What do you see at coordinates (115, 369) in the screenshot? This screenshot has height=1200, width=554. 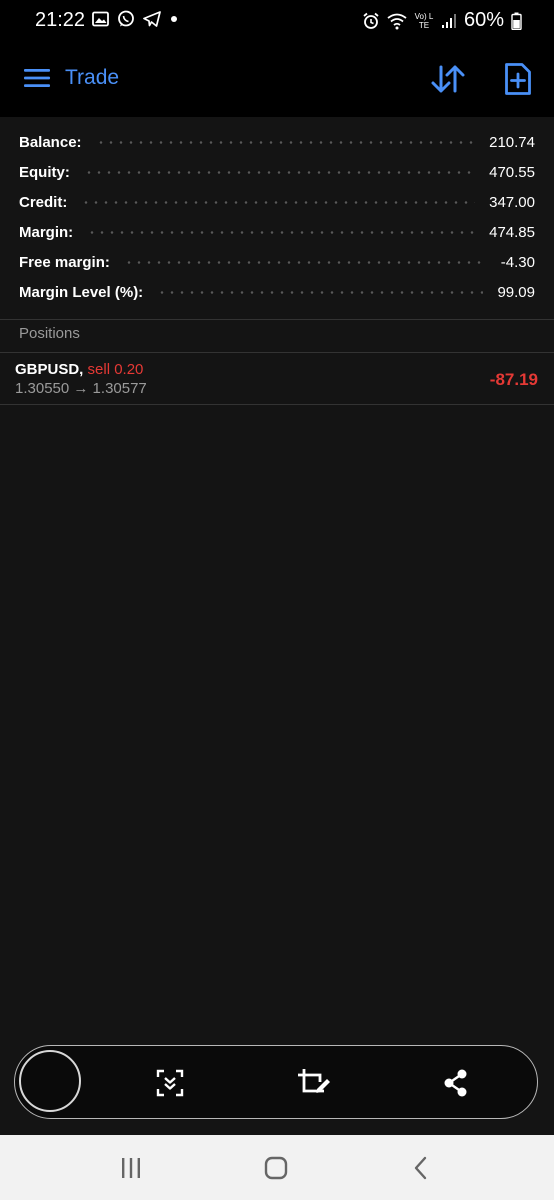 I see `position-side: sell 0.20` at bounding box center [115, 369].